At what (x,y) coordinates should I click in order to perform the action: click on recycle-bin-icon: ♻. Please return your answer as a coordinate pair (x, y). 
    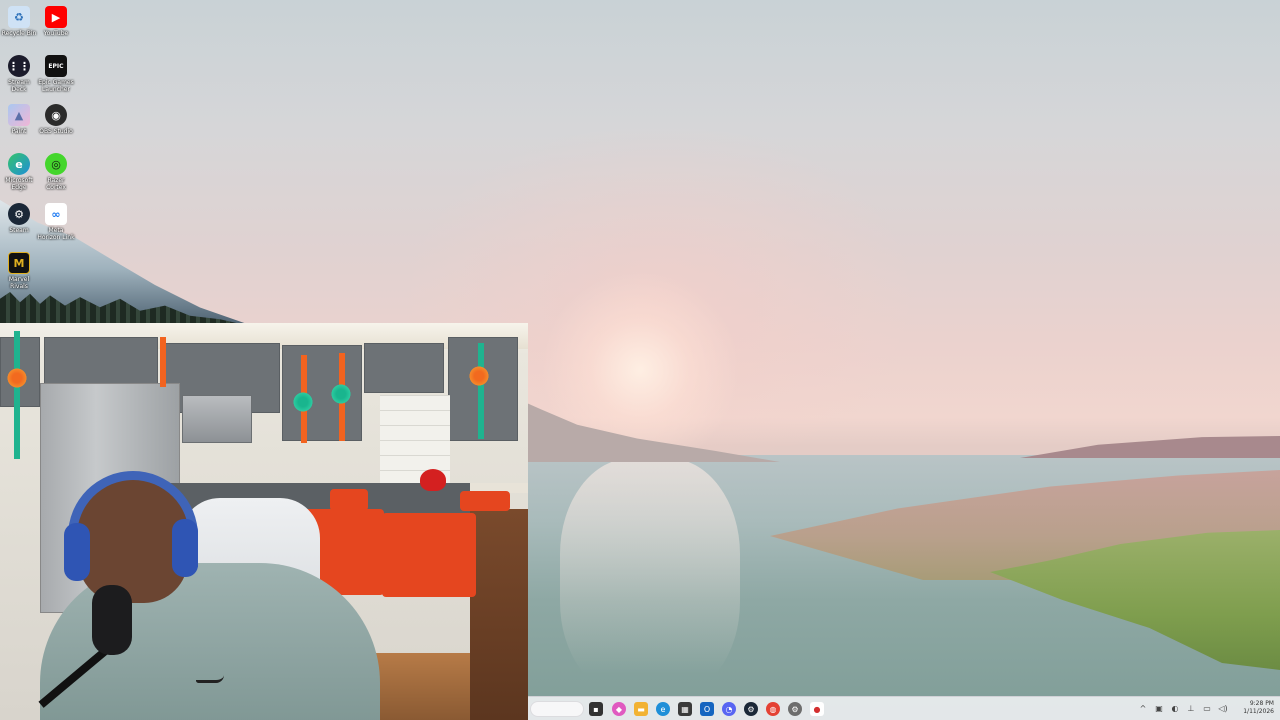
    Looking at the image, I should click on (19, 17).